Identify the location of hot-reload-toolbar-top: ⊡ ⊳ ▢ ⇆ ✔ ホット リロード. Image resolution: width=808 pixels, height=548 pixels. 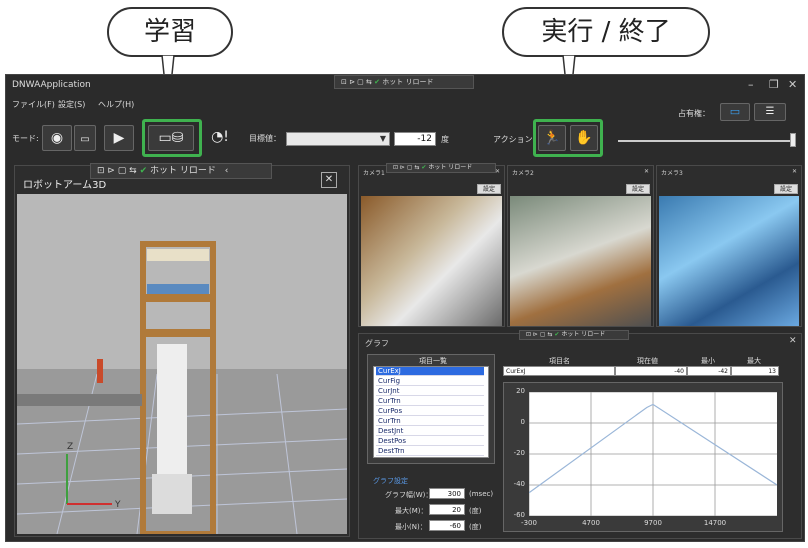
(404, 82).